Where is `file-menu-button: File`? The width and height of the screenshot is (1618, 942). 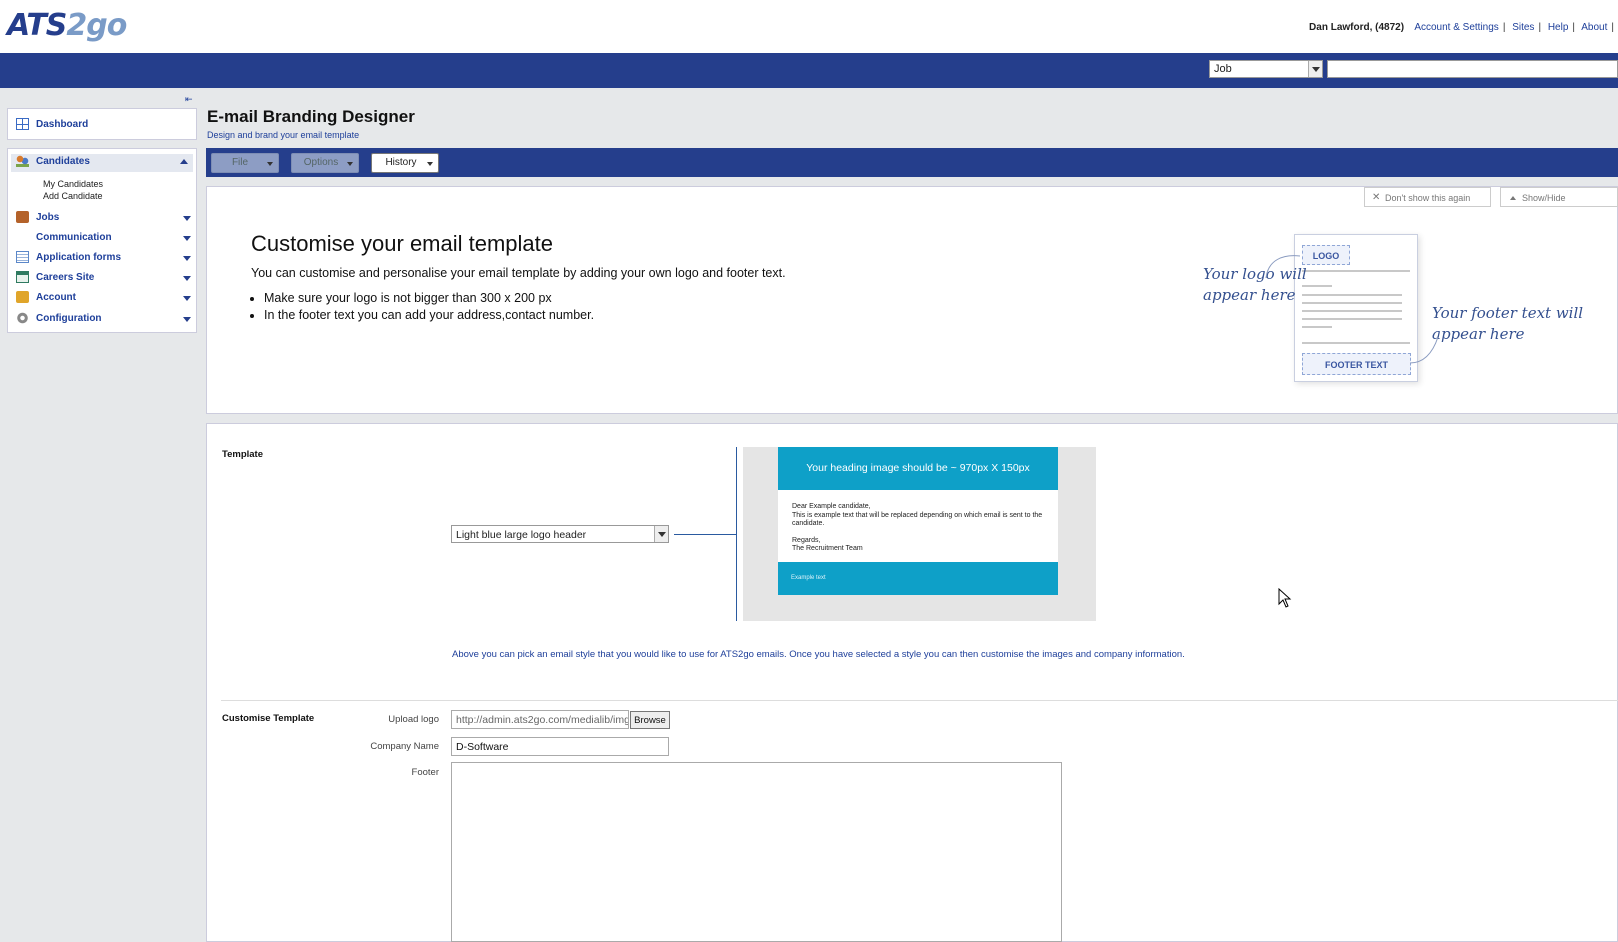
file-menu-button: File is located at coordinates (245, 163).